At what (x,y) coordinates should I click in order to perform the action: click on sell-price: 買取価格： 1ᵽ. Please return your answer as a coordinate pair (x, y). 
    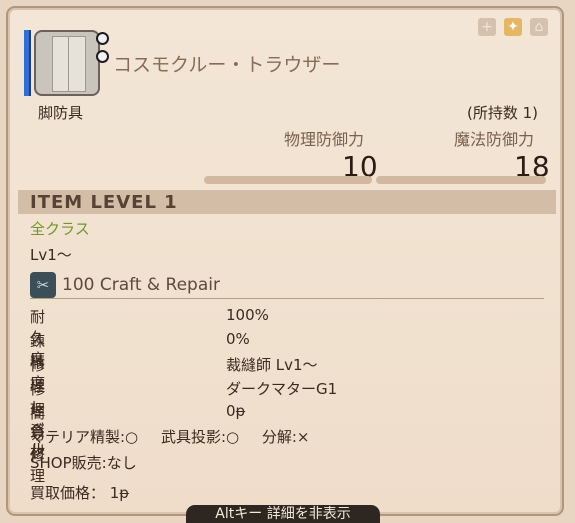
    Looking at the image, I should click on (80, 493).